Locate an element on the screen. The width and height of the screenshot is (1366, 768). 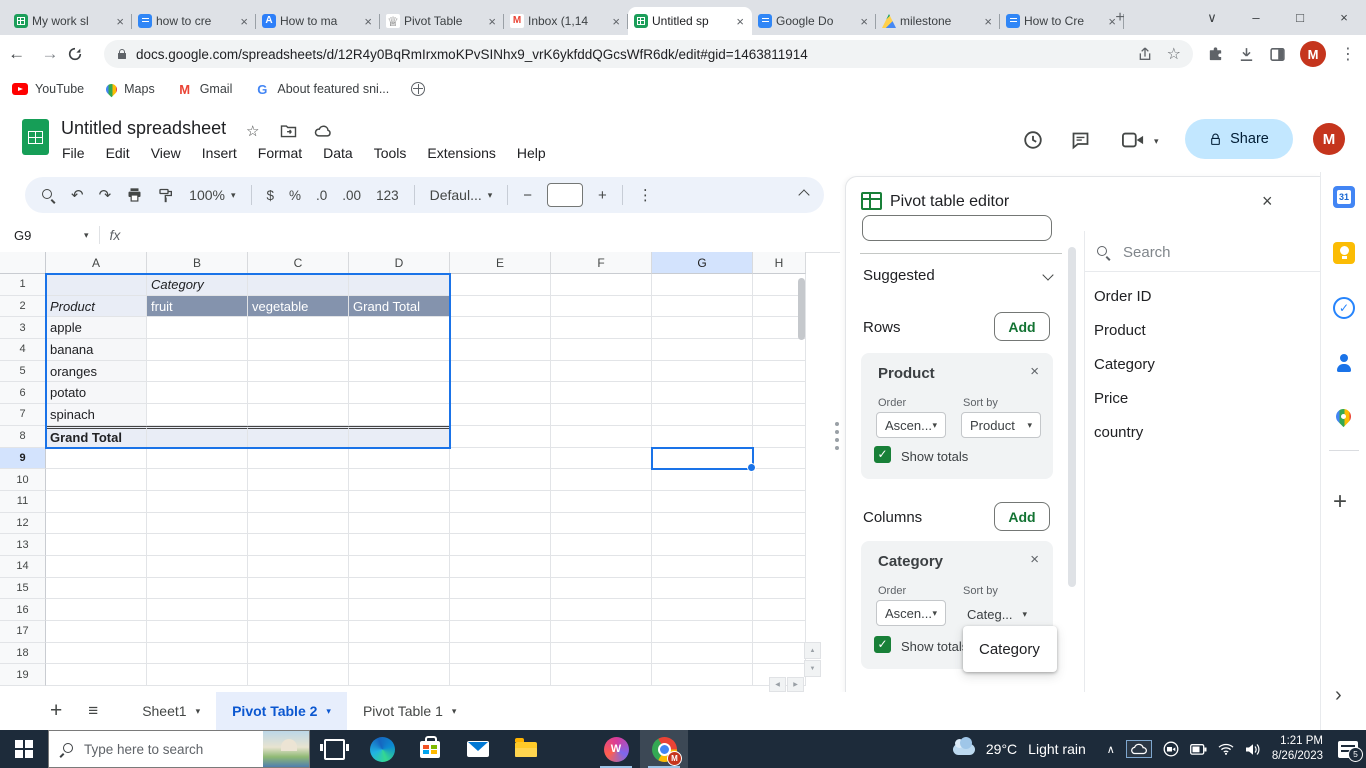
cell-C3 is located at coordinates (298, 328).